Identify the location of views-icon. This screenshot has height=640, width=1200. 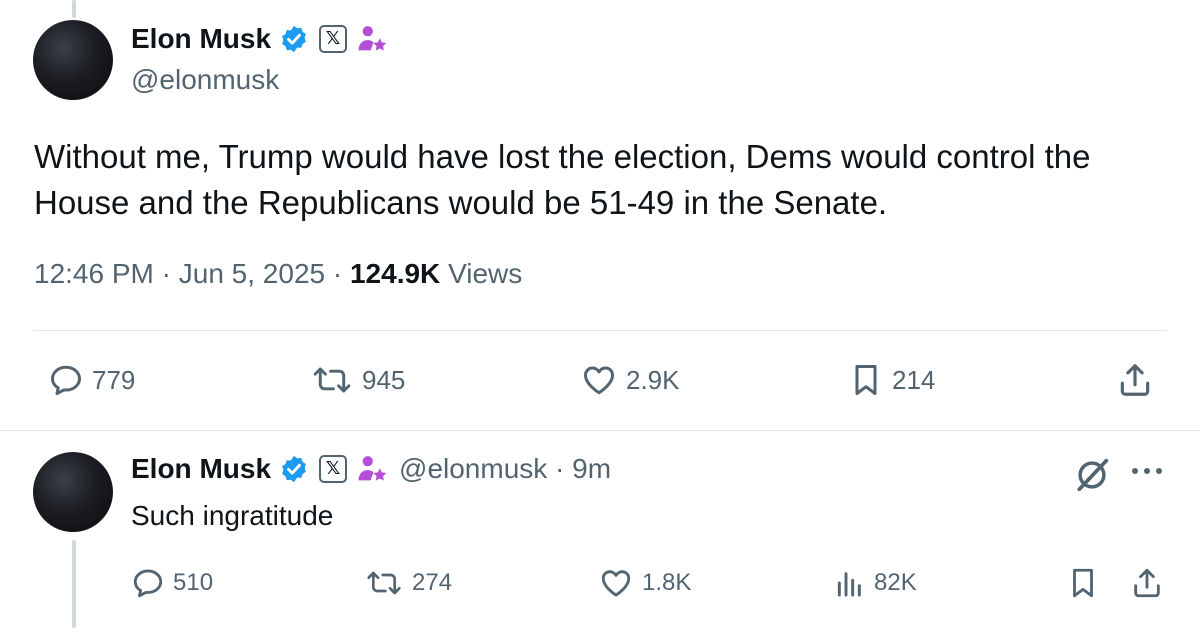
(849, 584).